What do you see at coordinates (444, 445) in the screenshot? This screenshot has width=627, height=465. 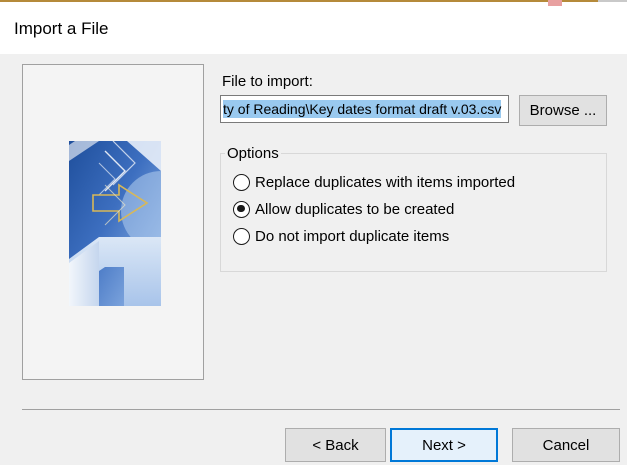 I see `next-button: Next >` at bounding box center [444, 445].